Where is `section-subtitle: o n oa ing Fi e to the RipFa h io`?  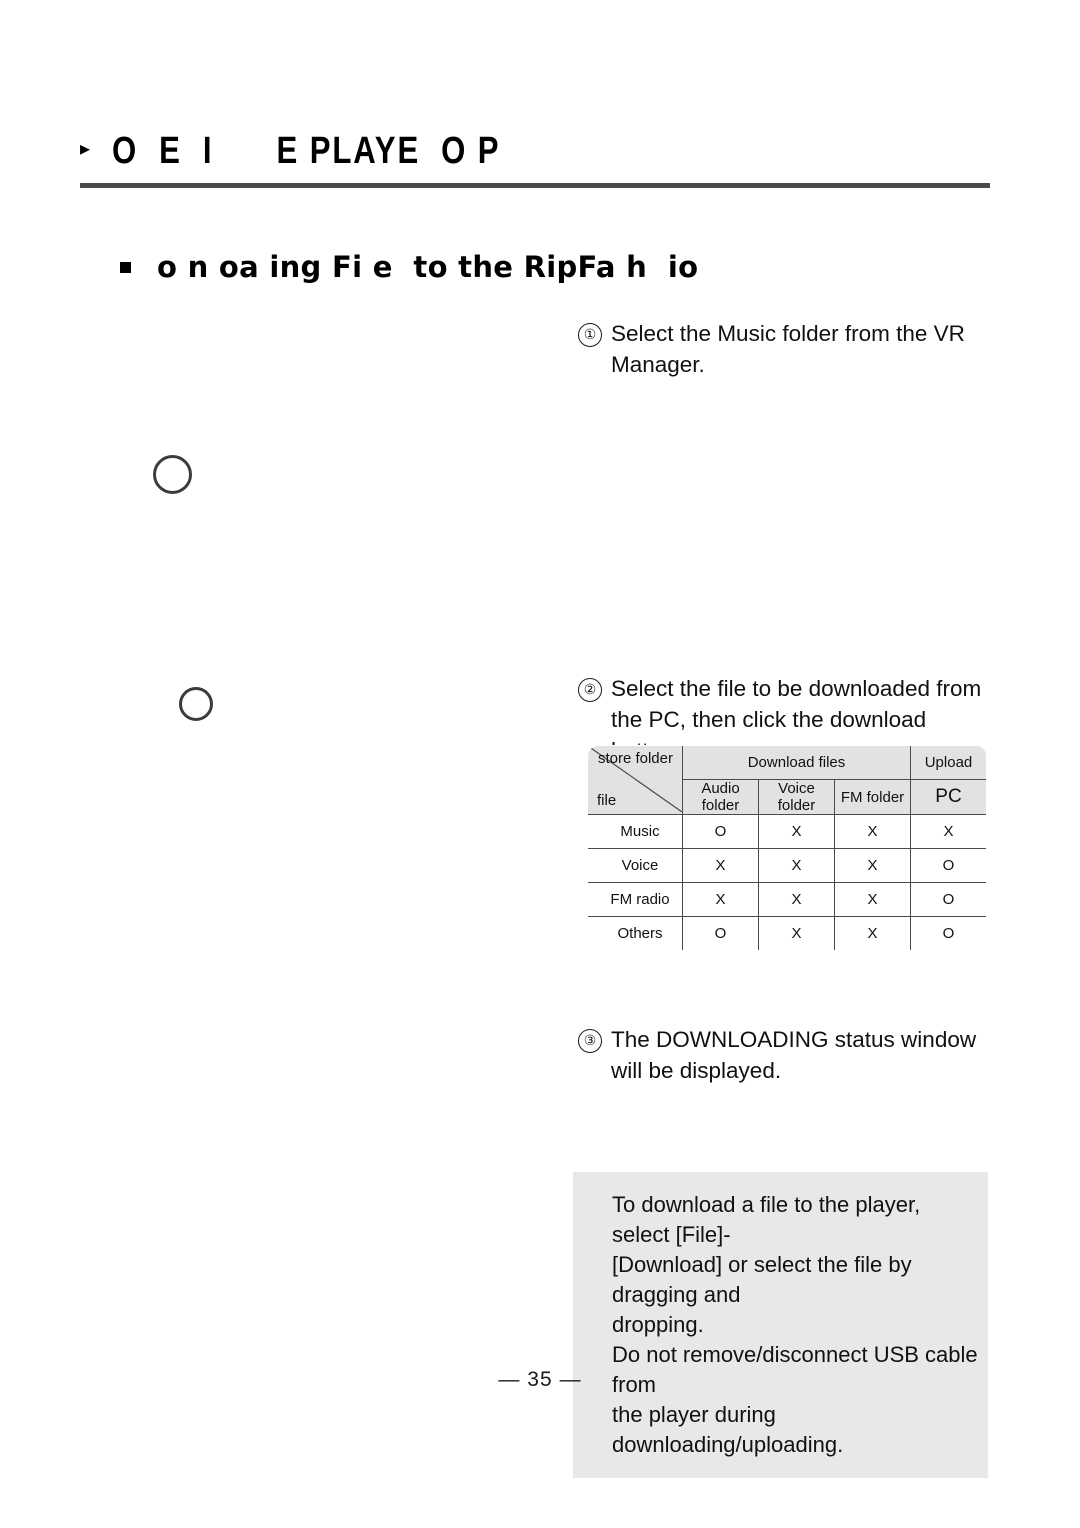 section-subtitle: o n oa ing Fi e to the RipFa h io is located at coordinates (409, 267).